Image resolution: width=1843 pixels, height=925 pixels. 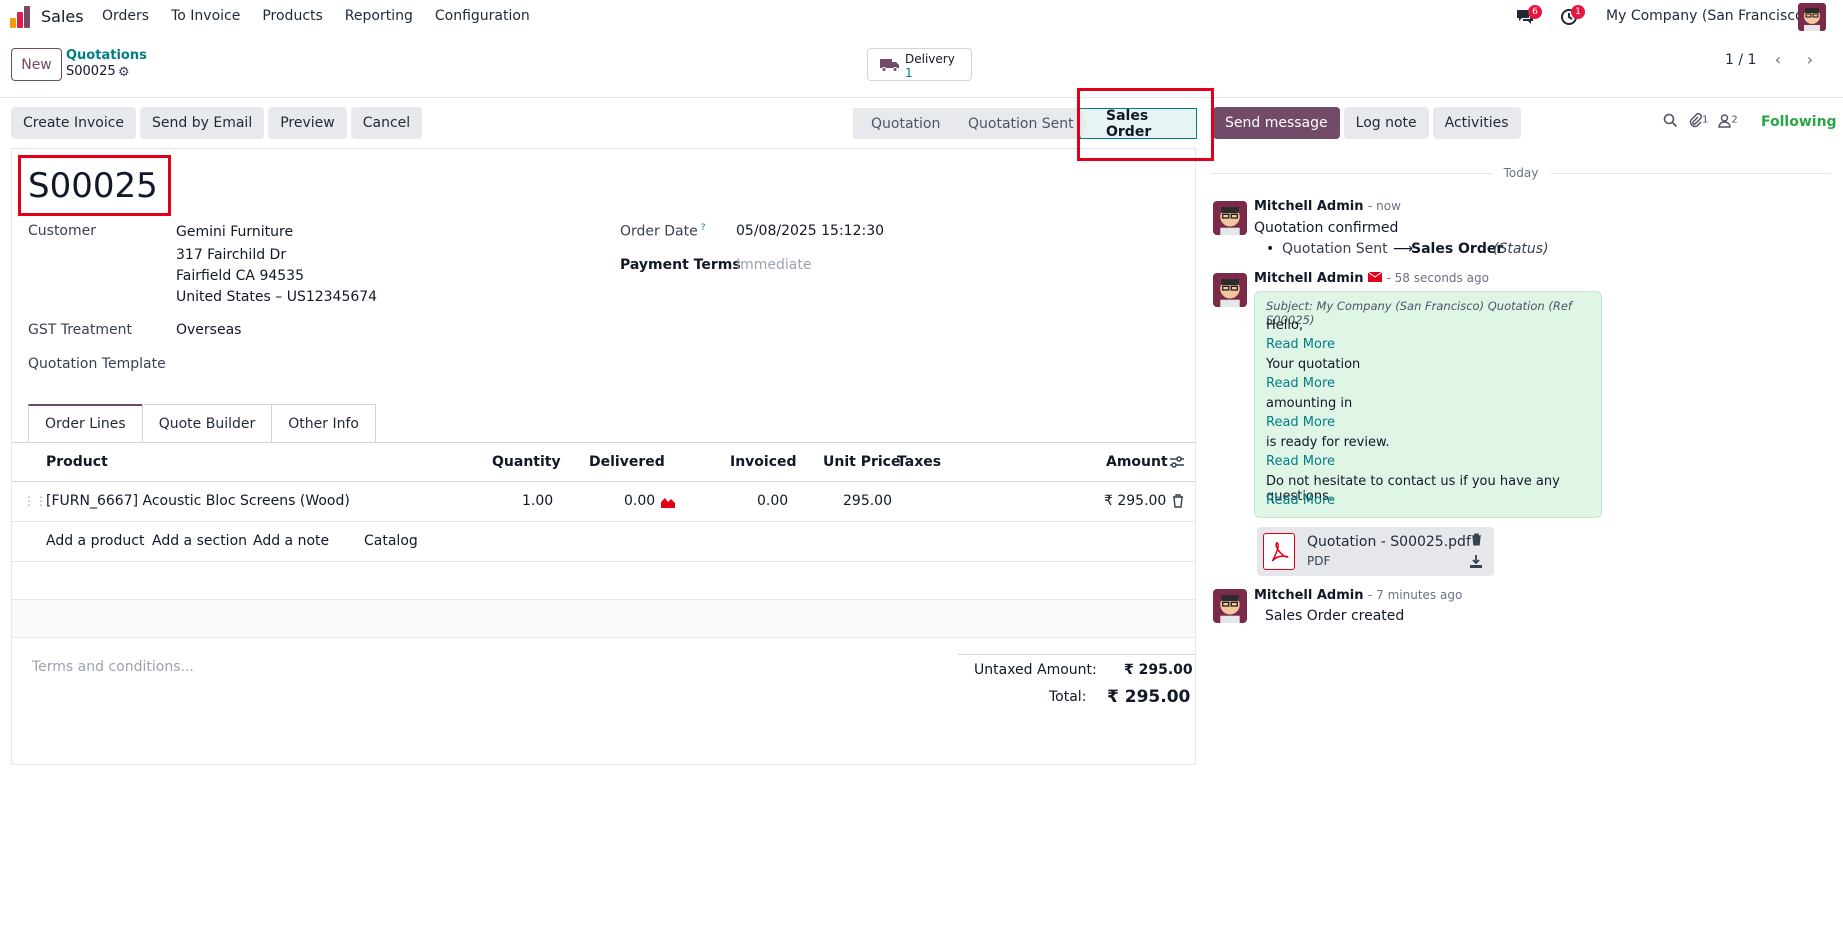 What do you see at coordinates (292, 16) in the screenshot?
I see `menu-products: Products` at bounding box center [292, 16].